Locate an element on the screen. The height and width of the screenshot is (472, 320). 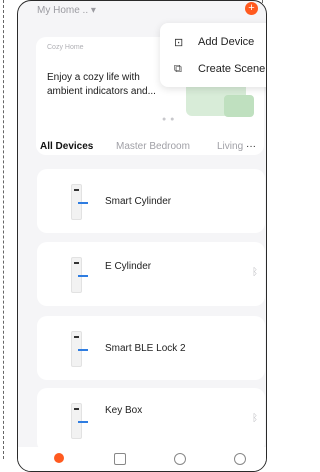
menu-create-scene: ⧉ Create Scene is located at coordinates (219, 69).